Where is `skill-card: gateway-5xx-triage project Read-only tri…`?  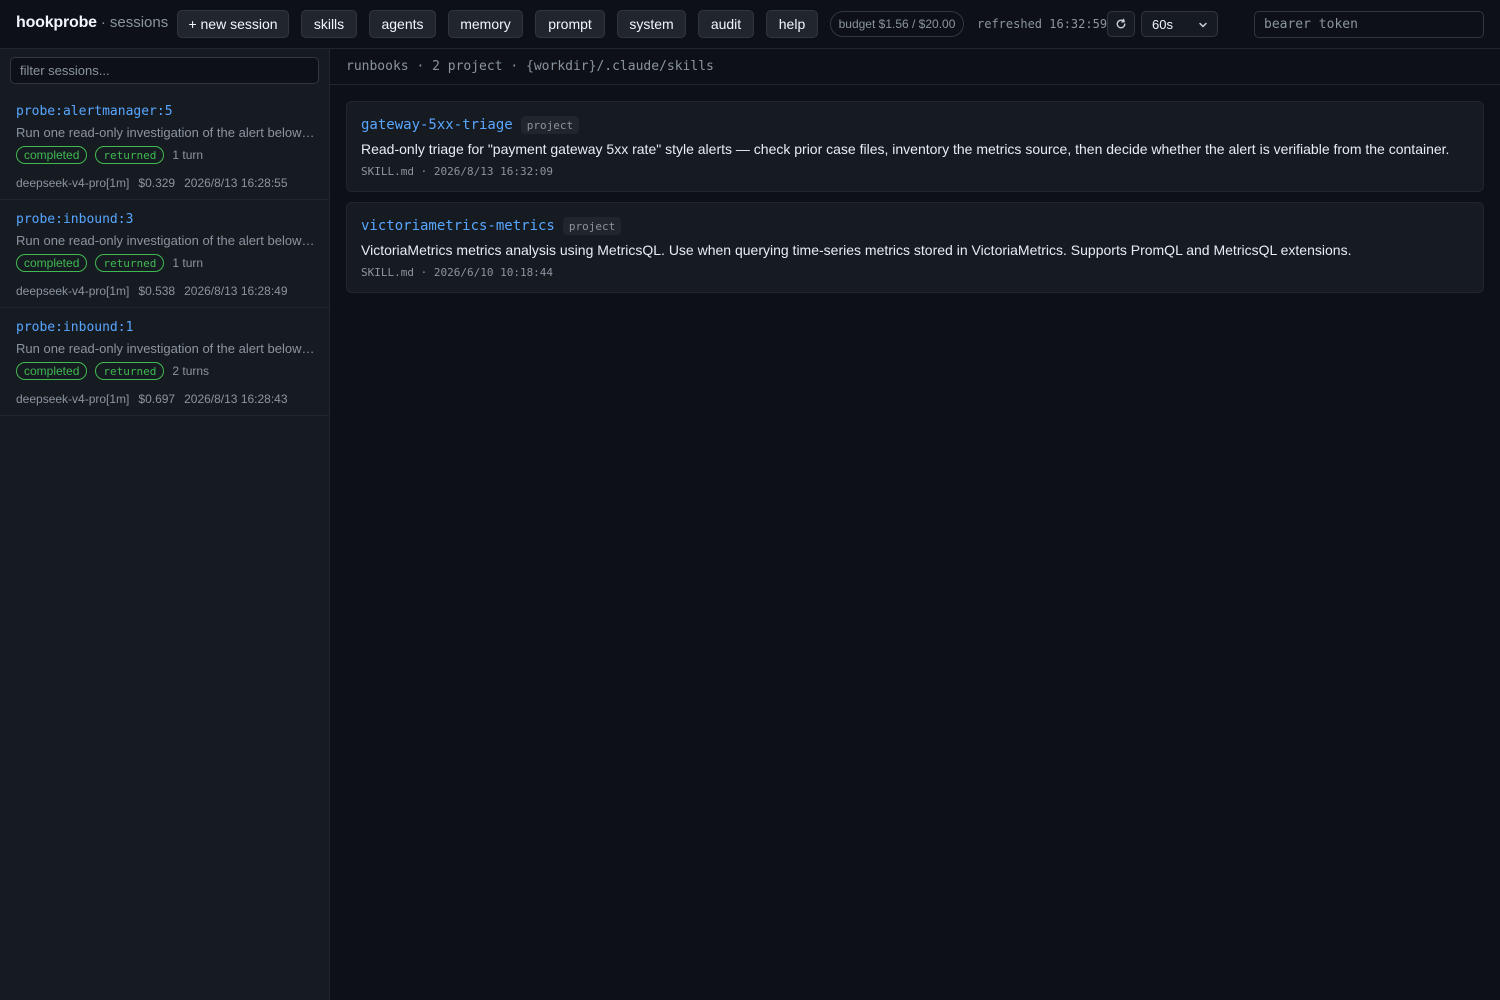
skill-card: gateway-5xx-triage project Read-only tri… is located at coordinates (915, 146).